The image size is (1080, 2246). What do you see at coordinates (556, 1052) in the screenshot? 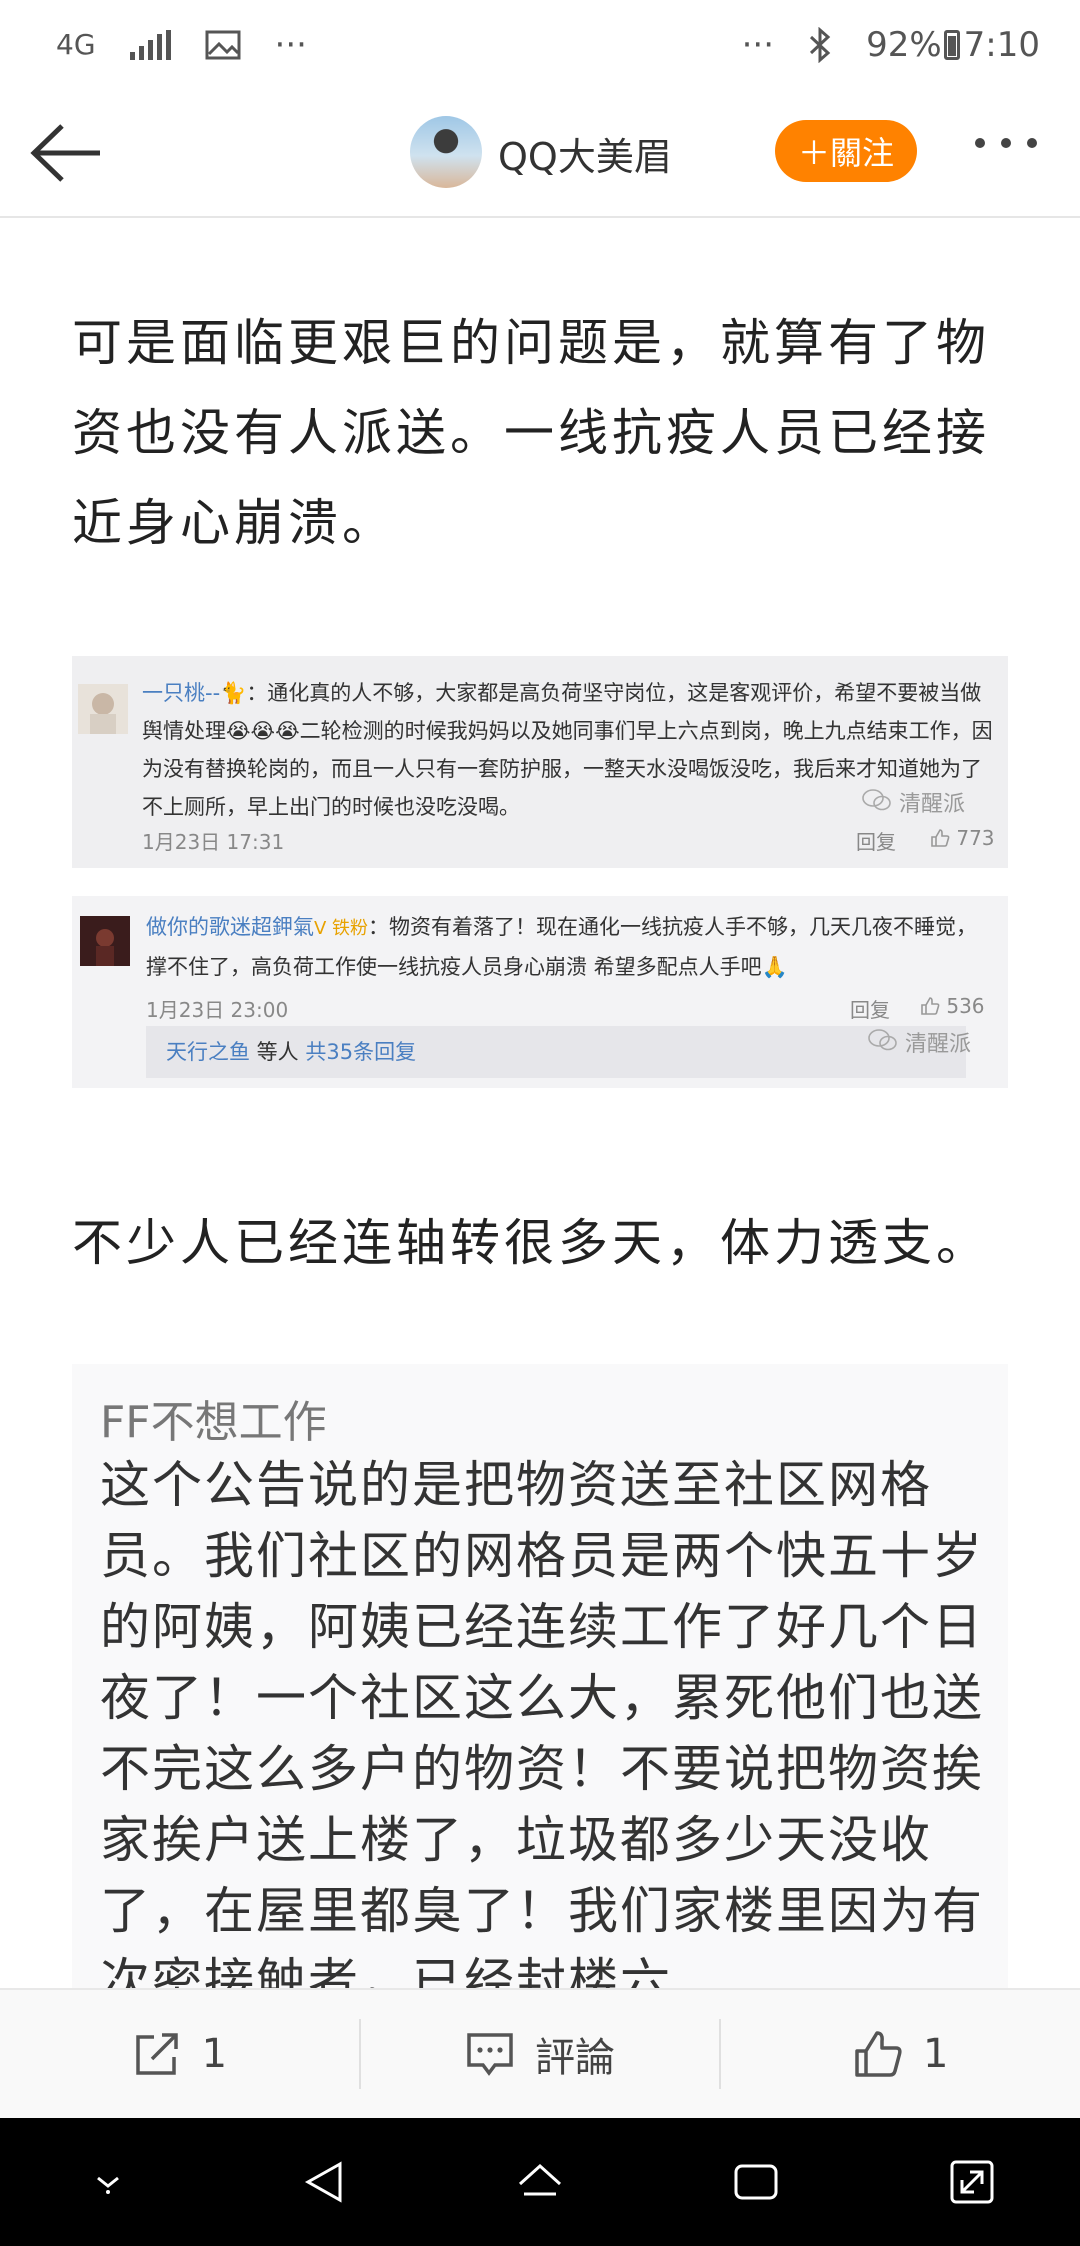
I see `reply-summary: 天行之鱼 等人 共35条回复` at bounding box center [556, 1052].